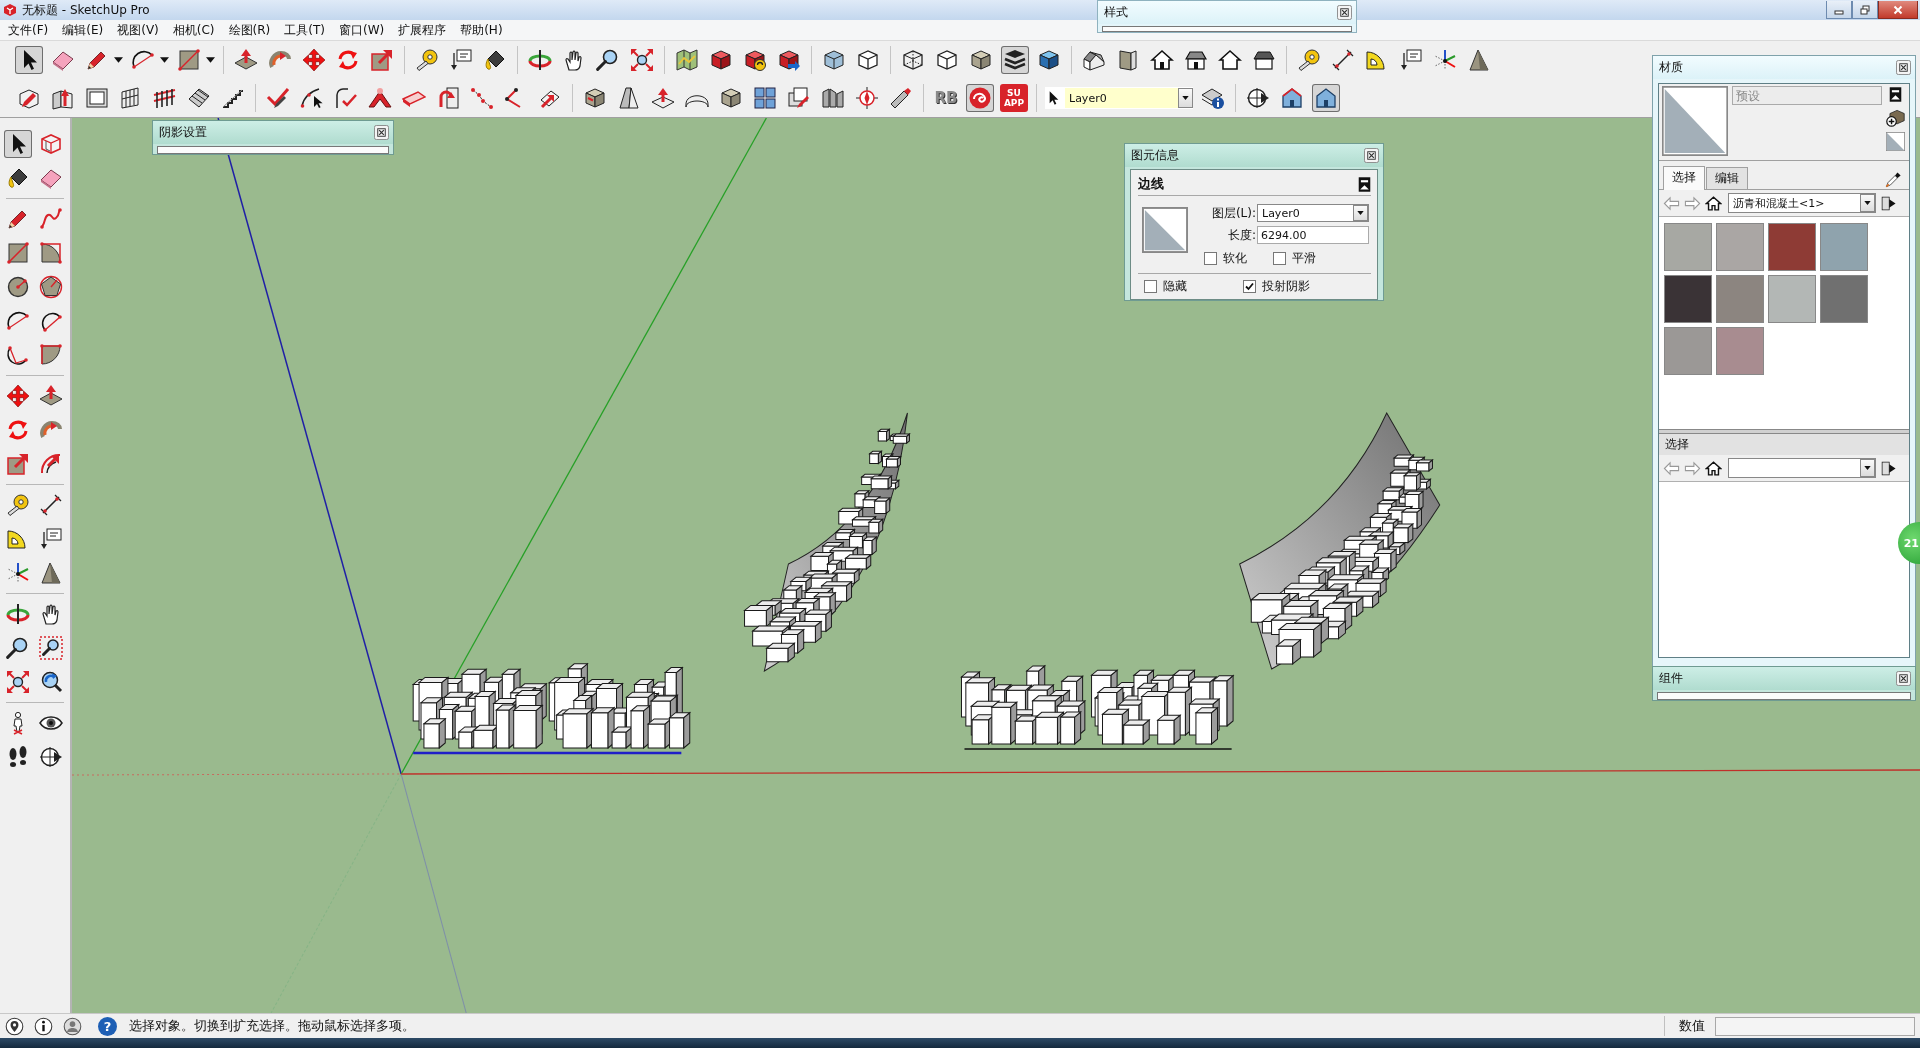  I want to click on user-avatar-icon, so click(72, 1026).